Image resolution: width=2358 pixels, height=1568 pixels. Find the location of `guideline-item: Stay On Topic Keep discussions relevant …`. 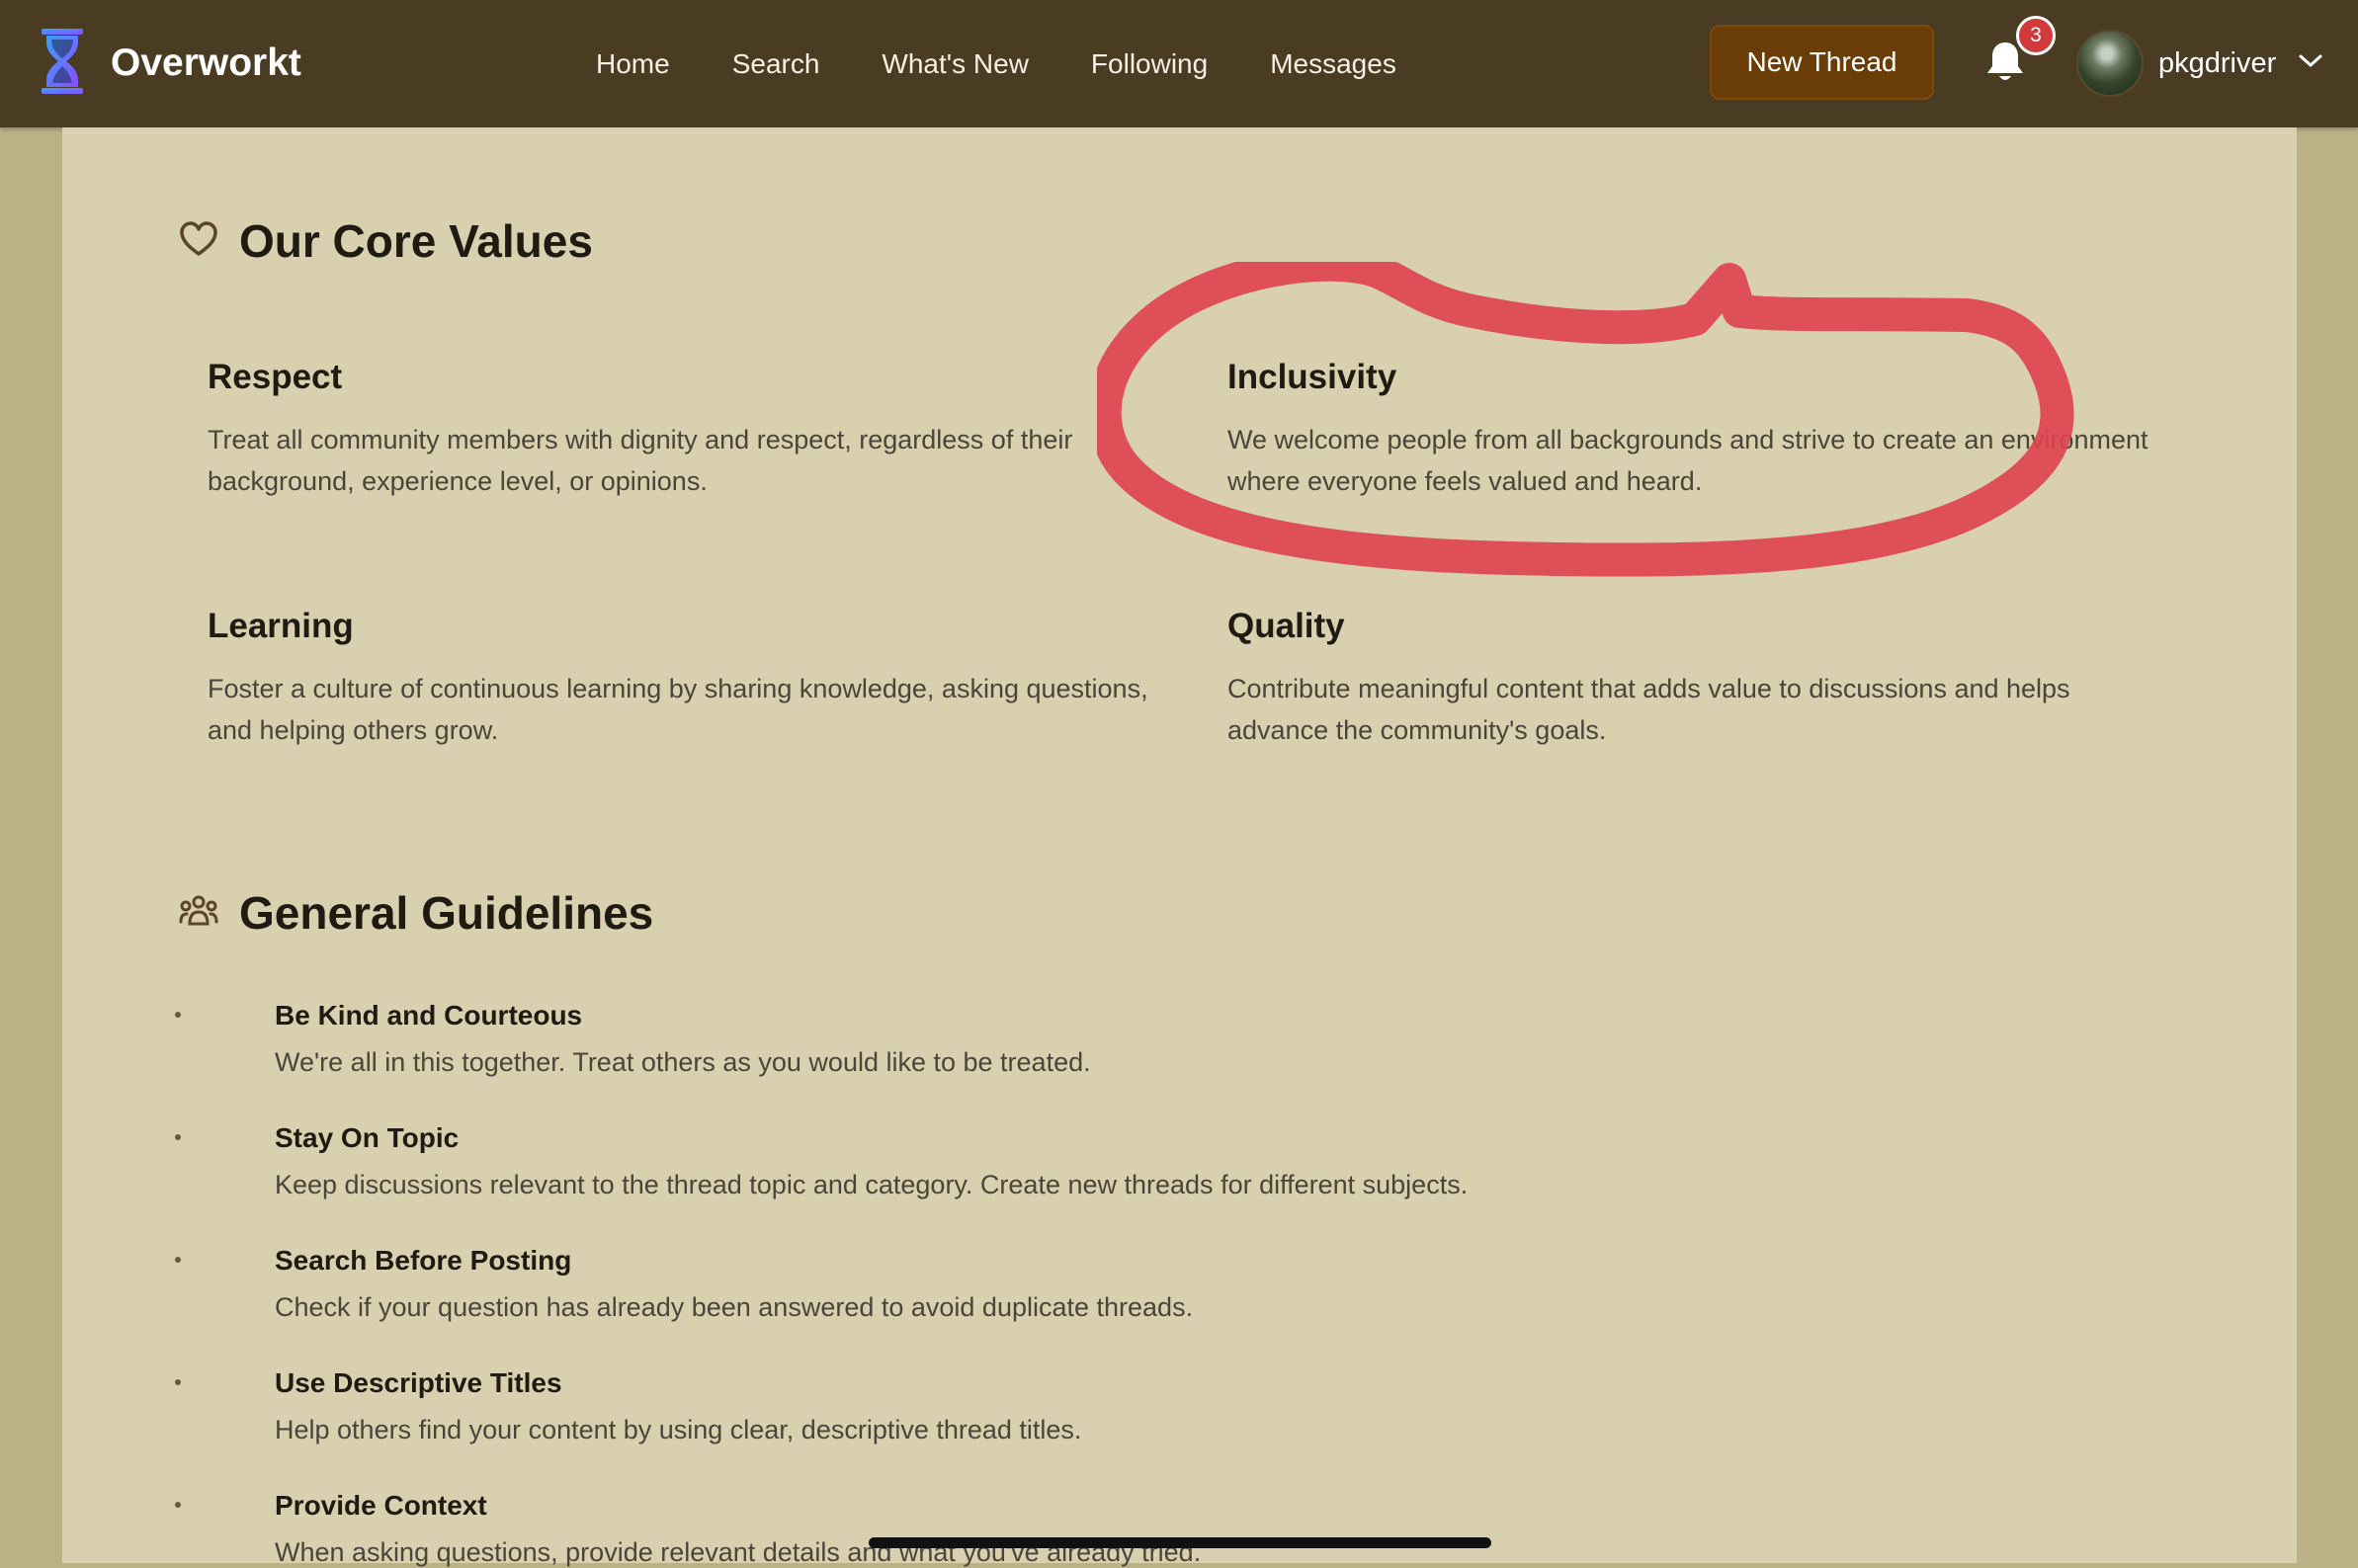

guideline-item: Stay On Topic Keep discussions relevant … is located at coordinates (1114, 1161).